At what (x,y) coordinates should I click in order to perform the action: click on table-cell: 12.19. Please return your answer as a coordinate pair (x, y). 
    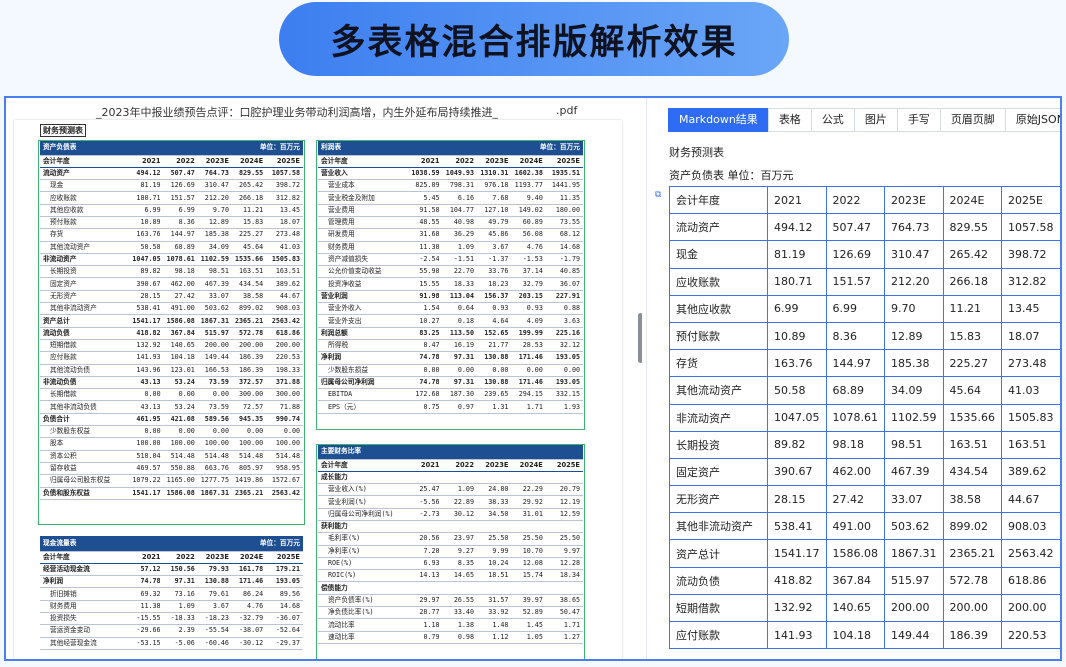
    Looking at the image, I should click on (564, 502).